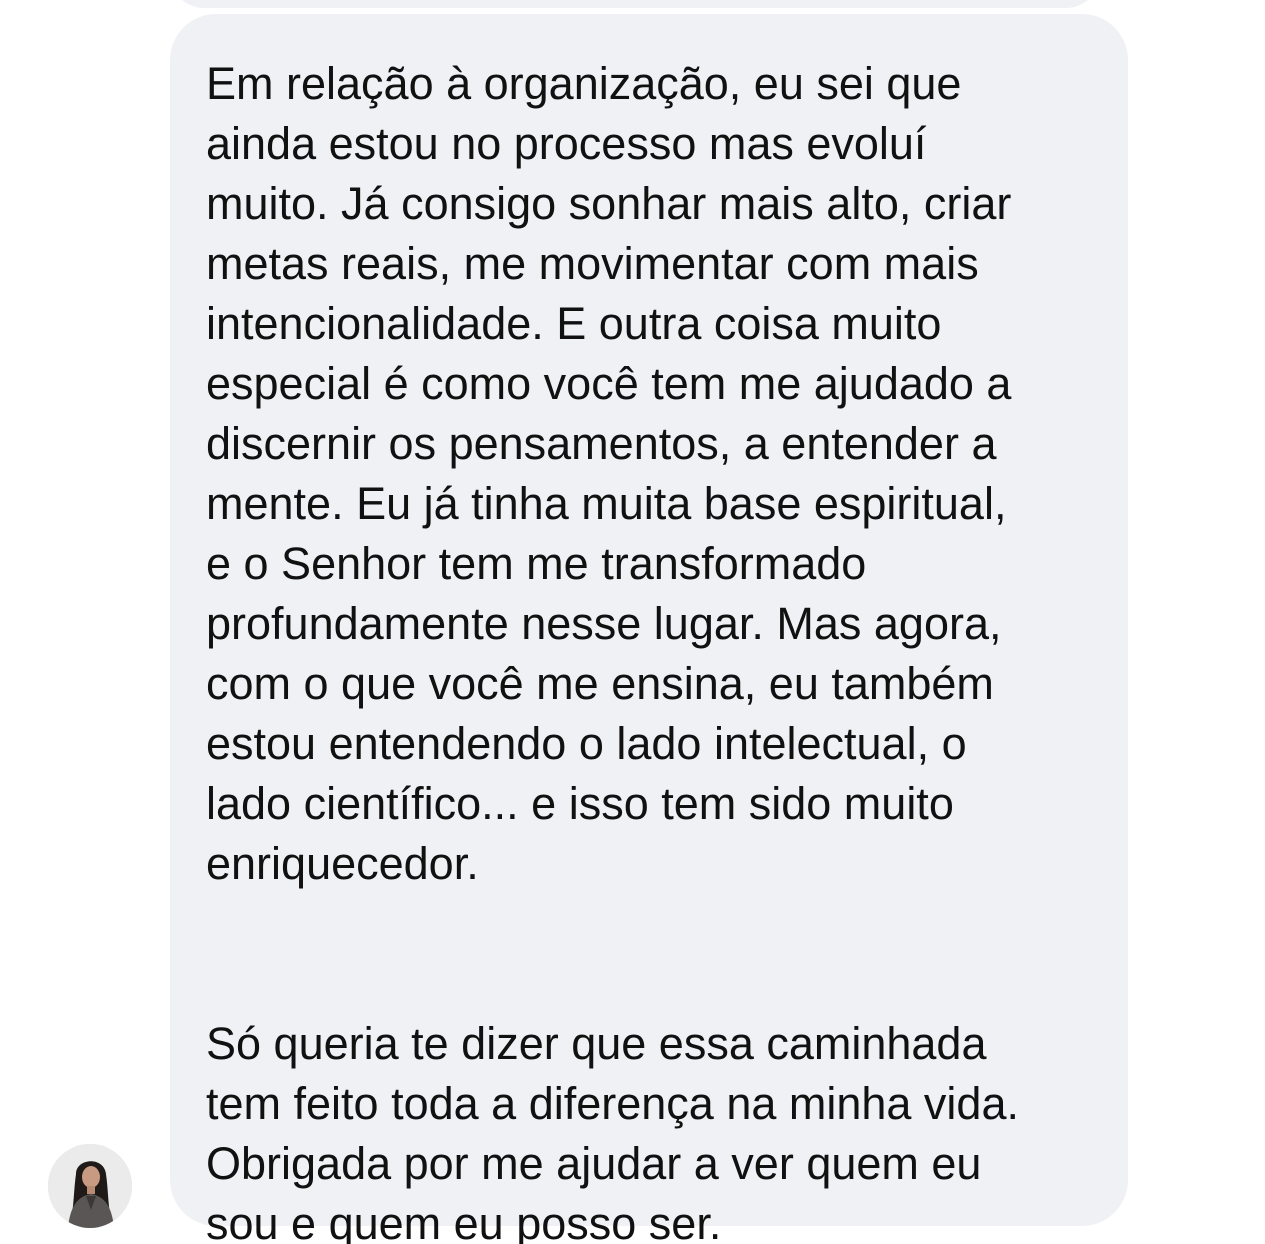 This screenshot has width=1265, height=1244. I want to click on previous-message-bubble, so click(635, 4).